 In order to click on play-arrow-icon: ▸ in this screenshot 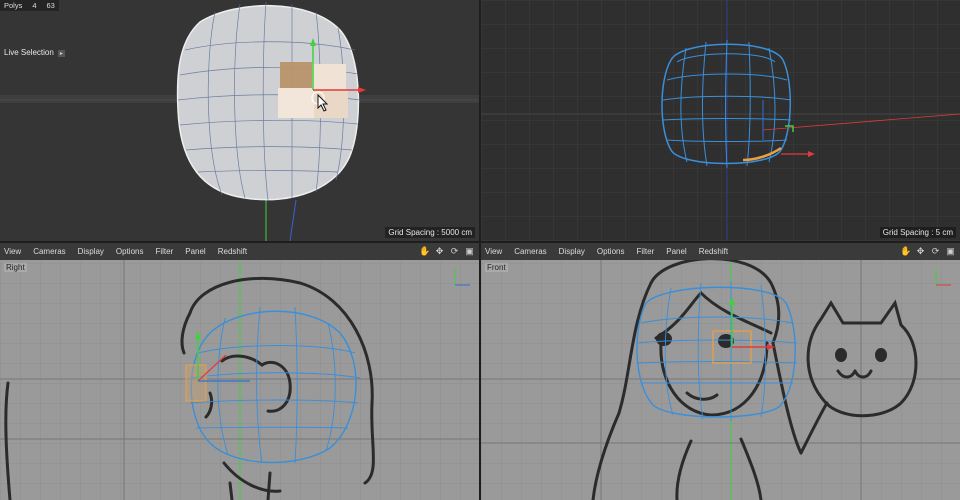, I will do `click(61, 53)`.